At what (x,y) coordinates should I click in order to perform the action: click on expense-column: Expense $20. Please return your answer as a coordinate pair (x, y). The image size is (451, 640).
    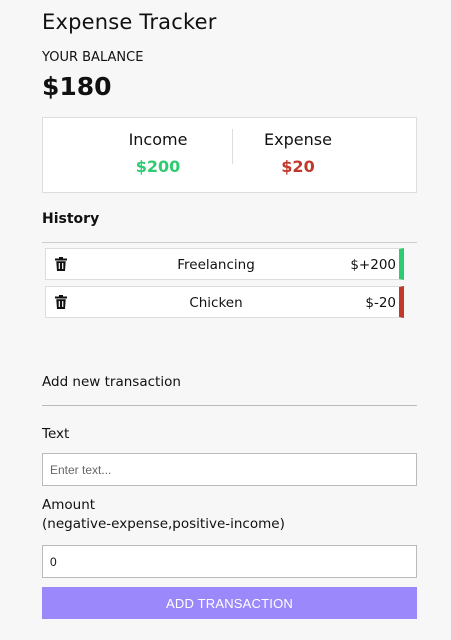
    Looking at the image, I should click on (298, 153).